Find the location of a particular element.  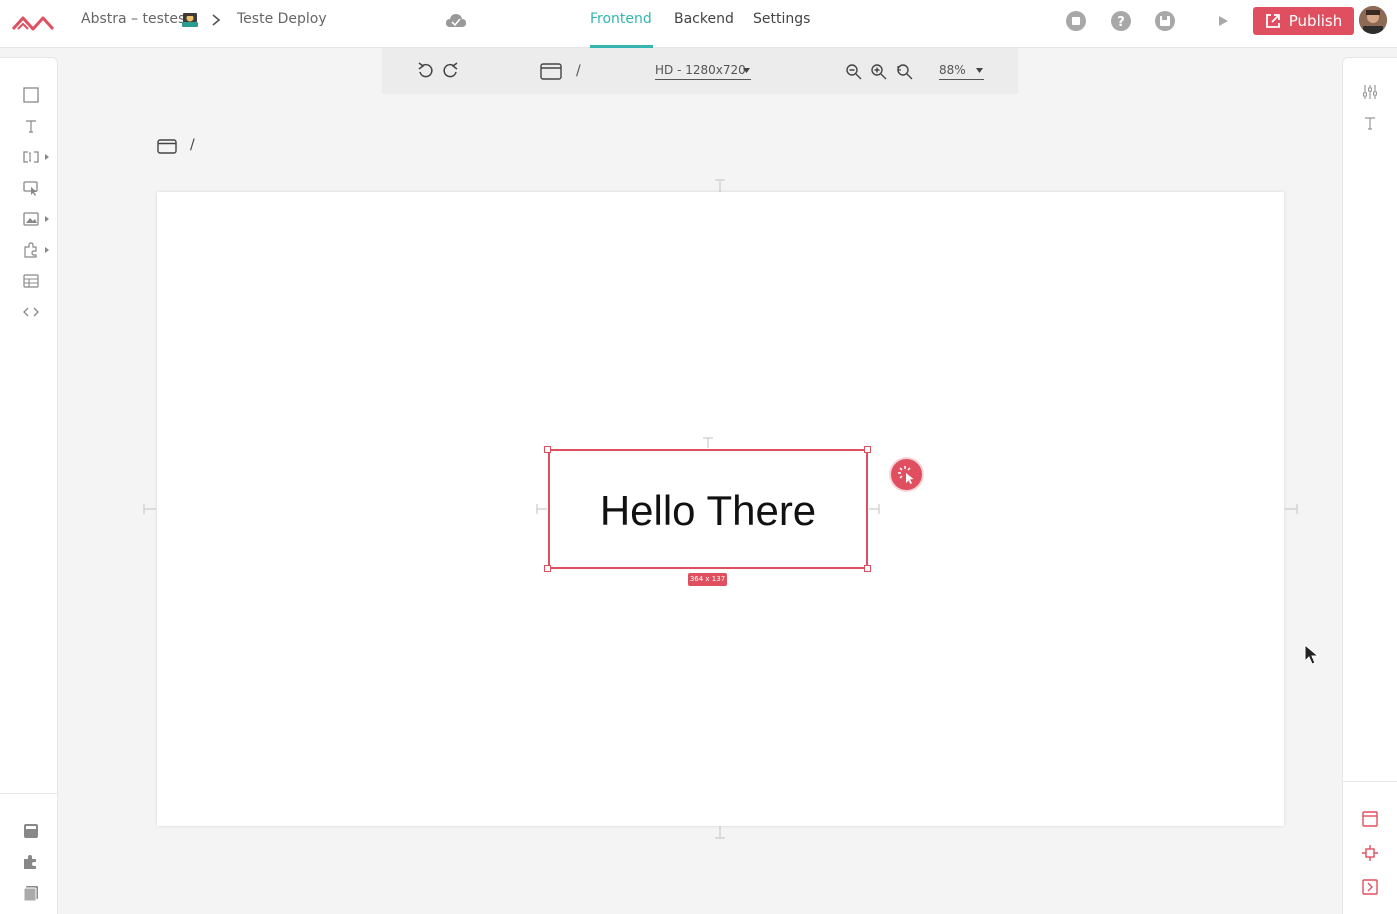

page-icon is located at coordinates (31, 831).